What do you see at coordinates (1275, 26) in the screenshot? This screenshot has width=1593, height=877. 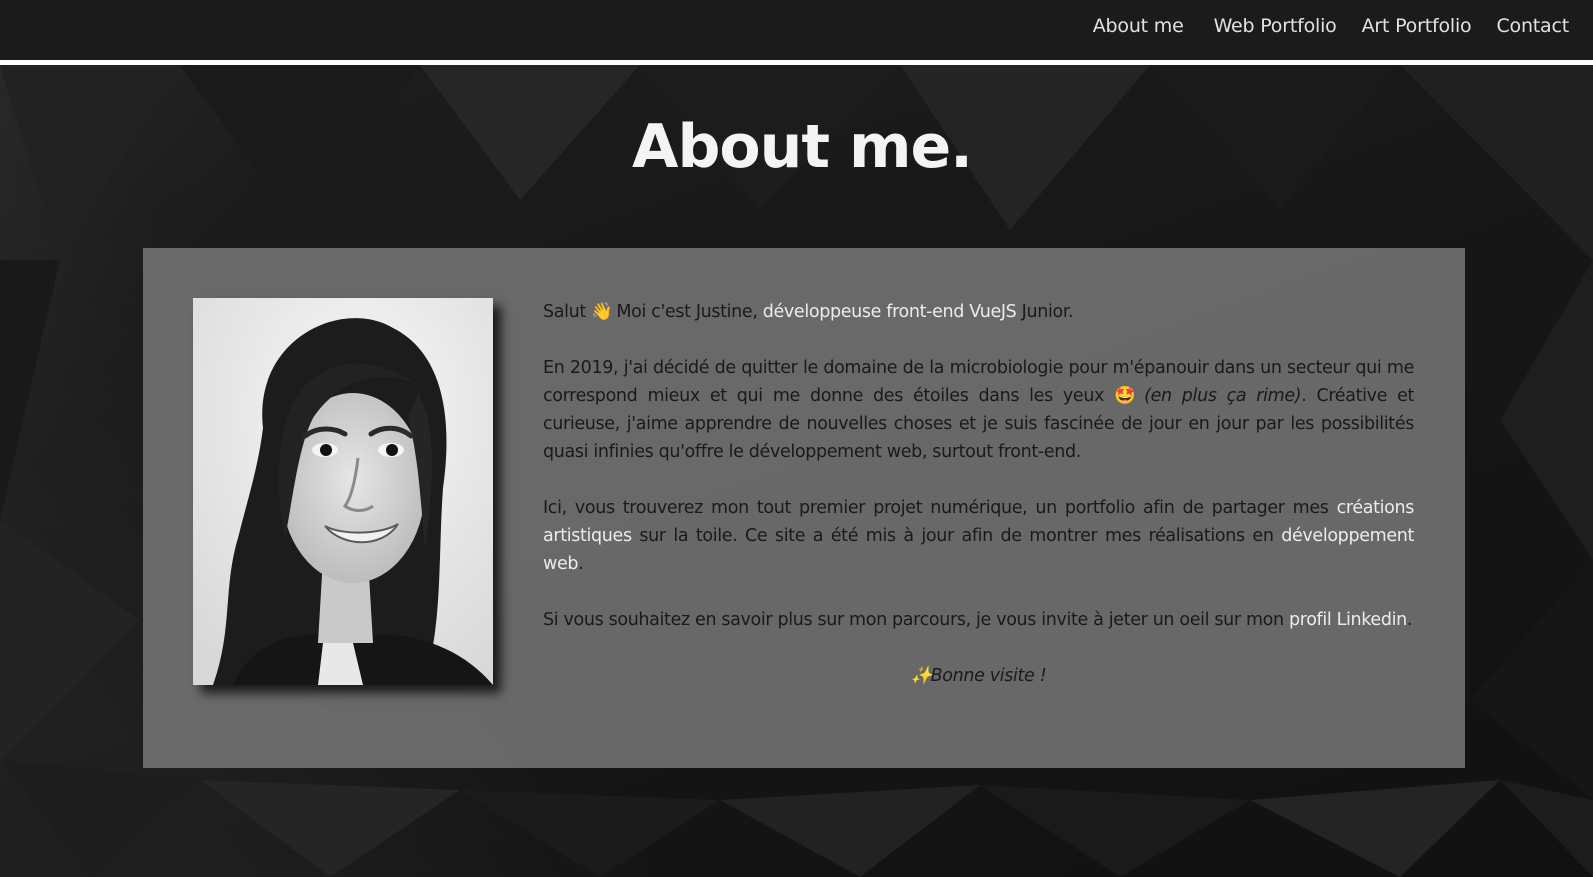 I see `nav-link-web-portfolio: Web Portfolio` at bounding box center [1275, 26].